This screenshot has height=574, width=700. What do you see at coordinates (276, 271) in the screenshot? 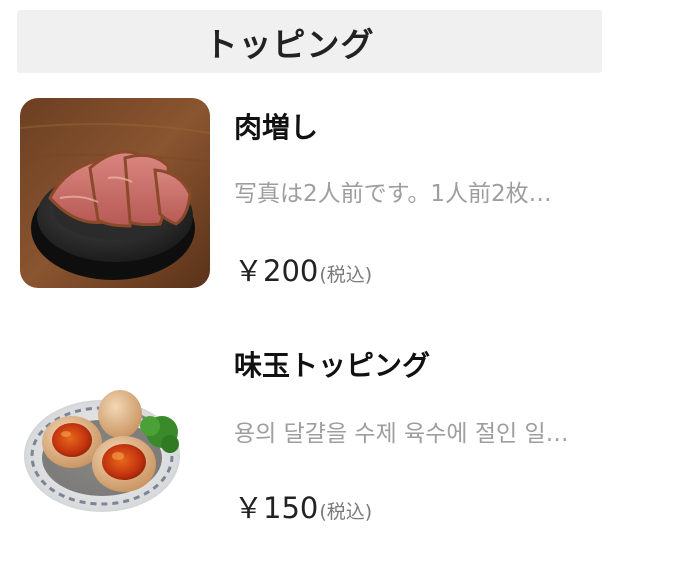
I see `price-value: ￥200` at bounding box center [276, 271].